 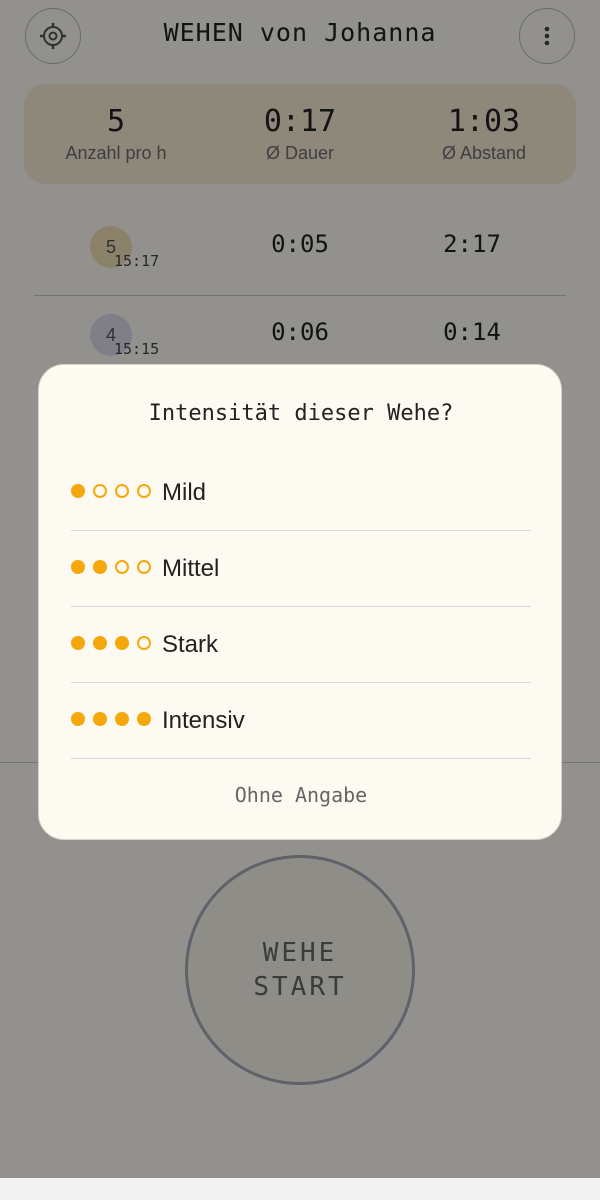 What do you see at coordinates (301, 413) in the screenshot?
I see `dialog-title: Intensität dieser Wehe?` at bounding box center [301, 413].